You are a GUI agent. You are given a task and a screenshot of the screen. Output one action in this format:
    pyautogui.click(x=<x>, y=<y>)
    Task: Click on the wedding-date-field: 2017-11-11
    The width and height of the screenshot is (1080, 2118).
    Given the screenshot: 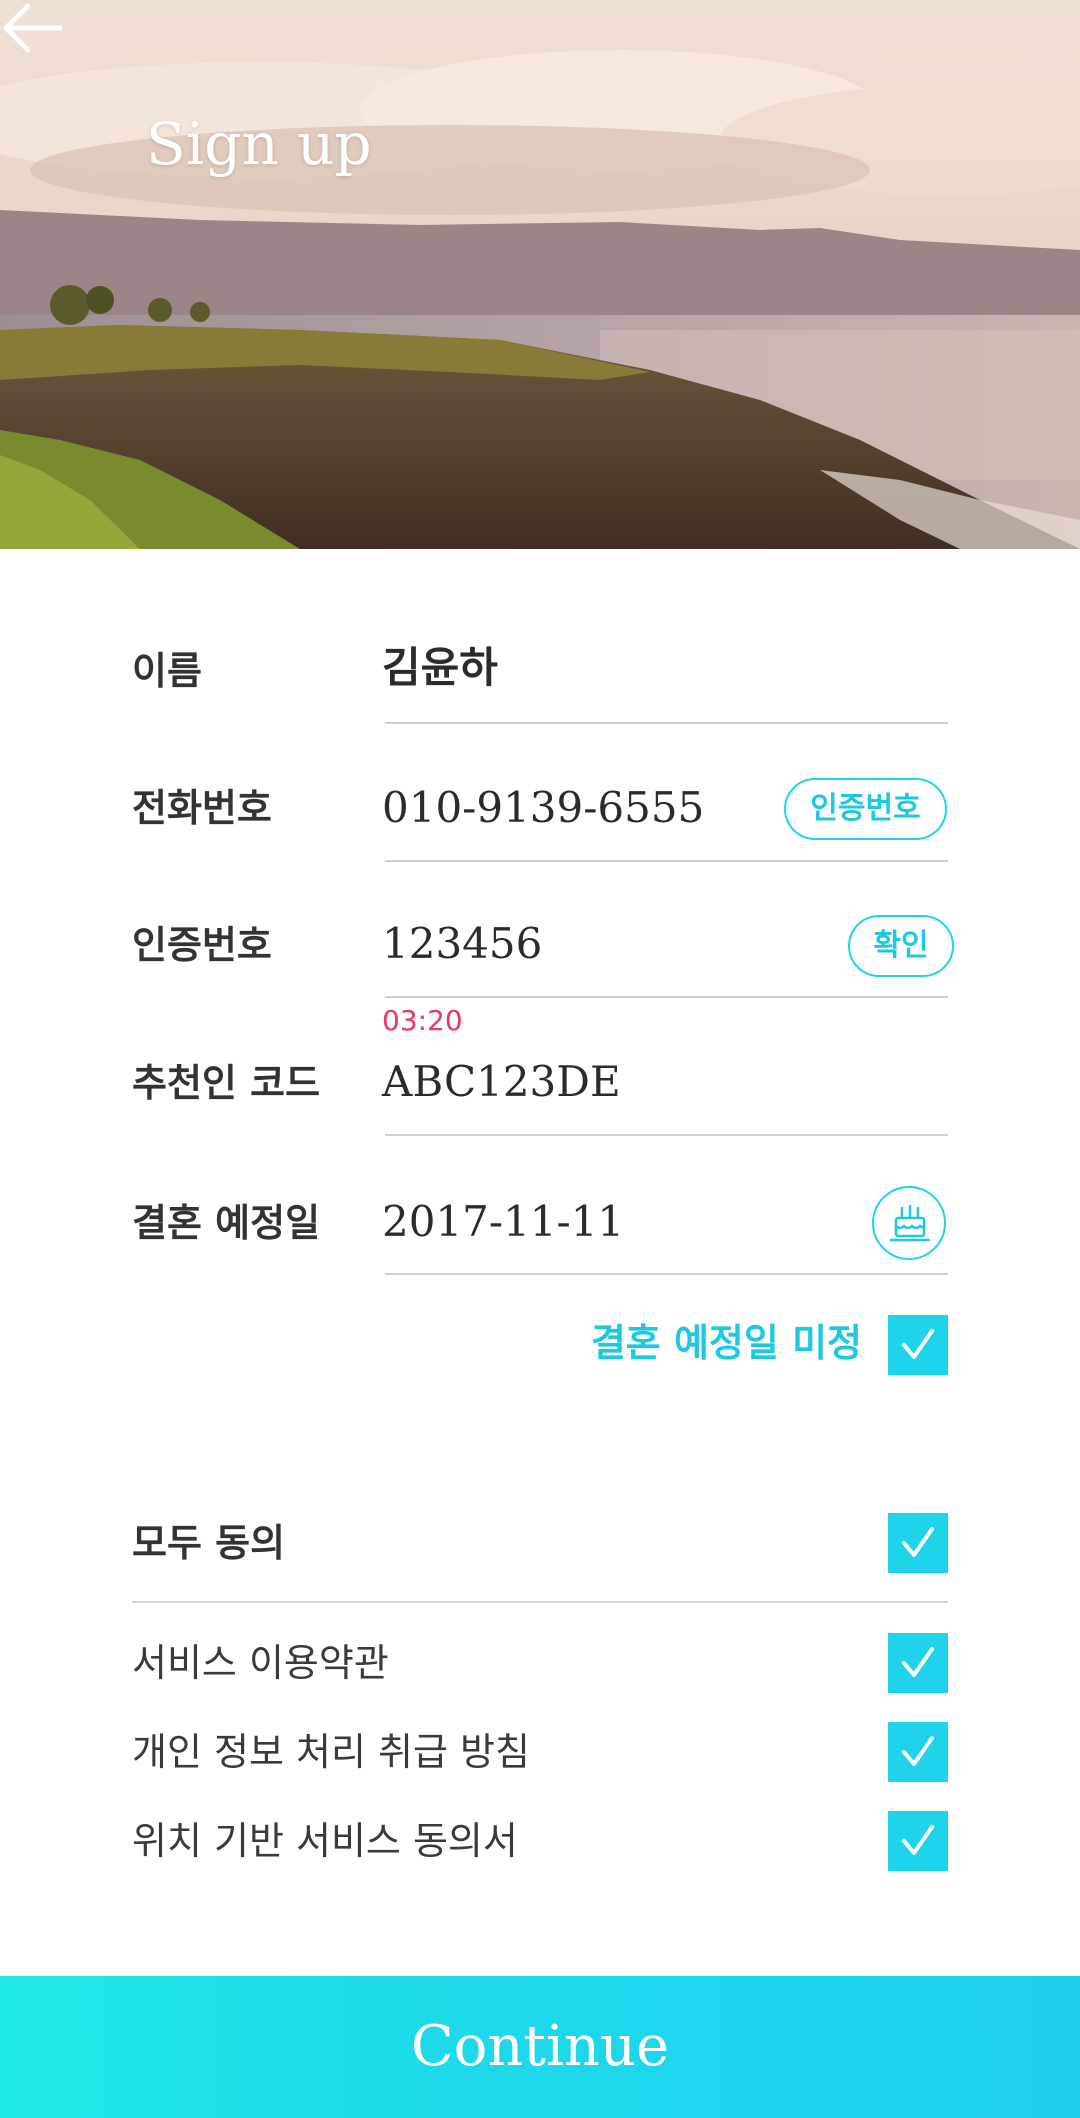 What is the action you would take?
    pyautogui.click(x=503, y=1222)
    